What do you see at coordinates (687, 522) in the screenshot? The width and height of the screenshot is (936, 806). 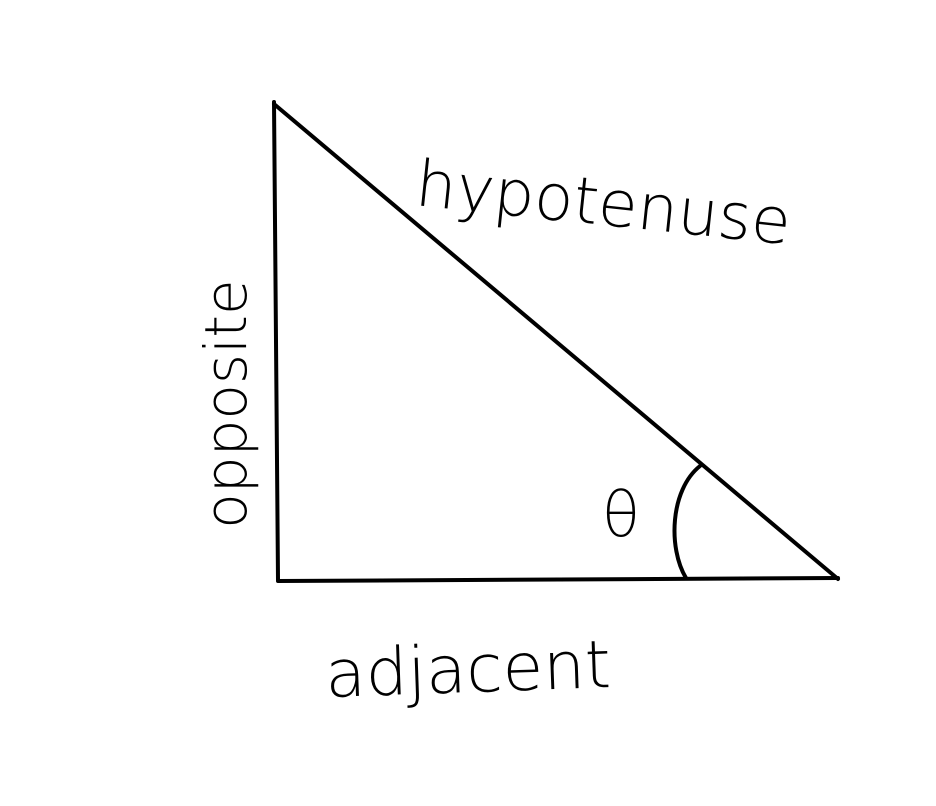 I see `angle-arc` at bounding box center [687, 522].